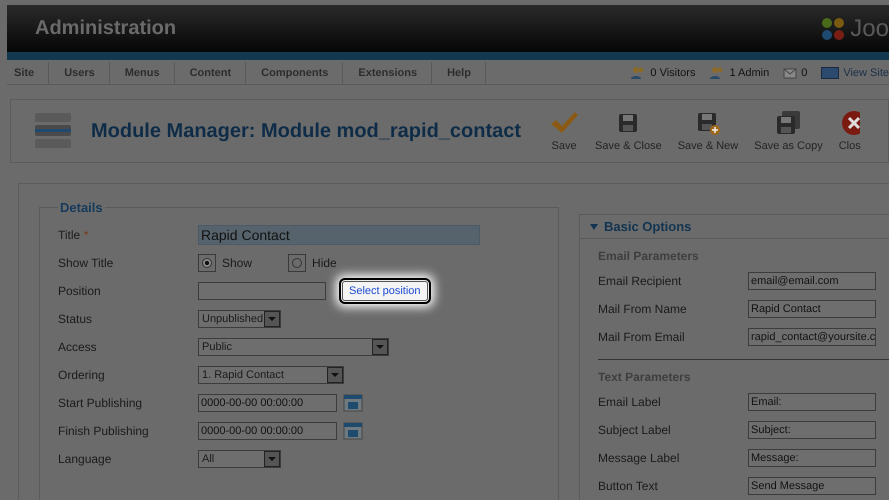 This screenshot has height=500, width=889. I want to click on position-field, so click(262, 291).